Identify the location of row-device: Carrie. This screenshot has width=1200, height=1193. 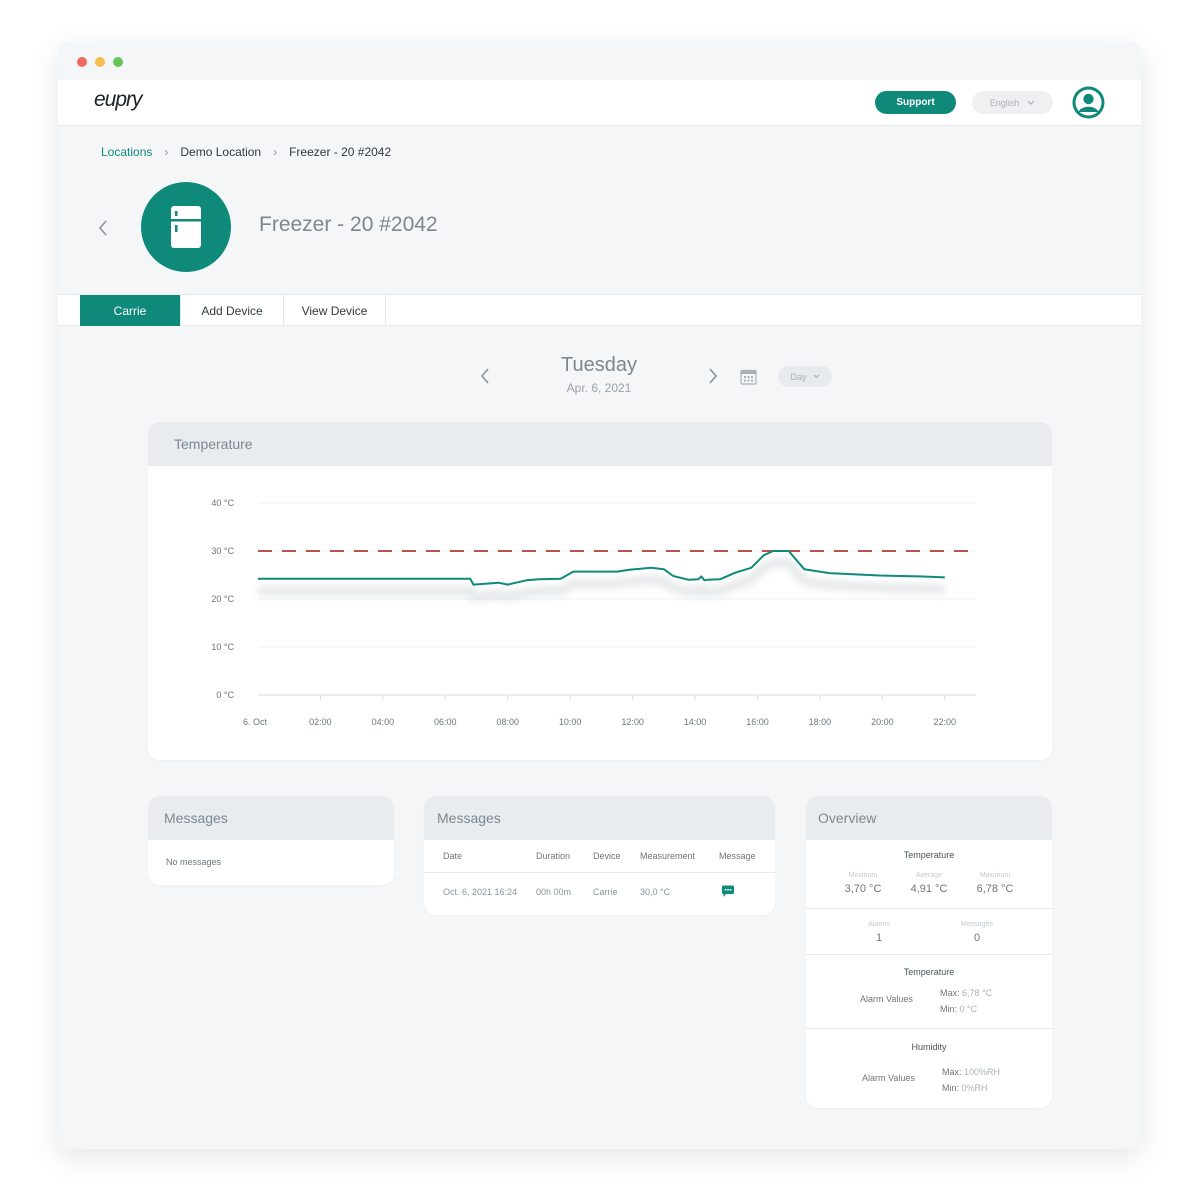
(605, 892).